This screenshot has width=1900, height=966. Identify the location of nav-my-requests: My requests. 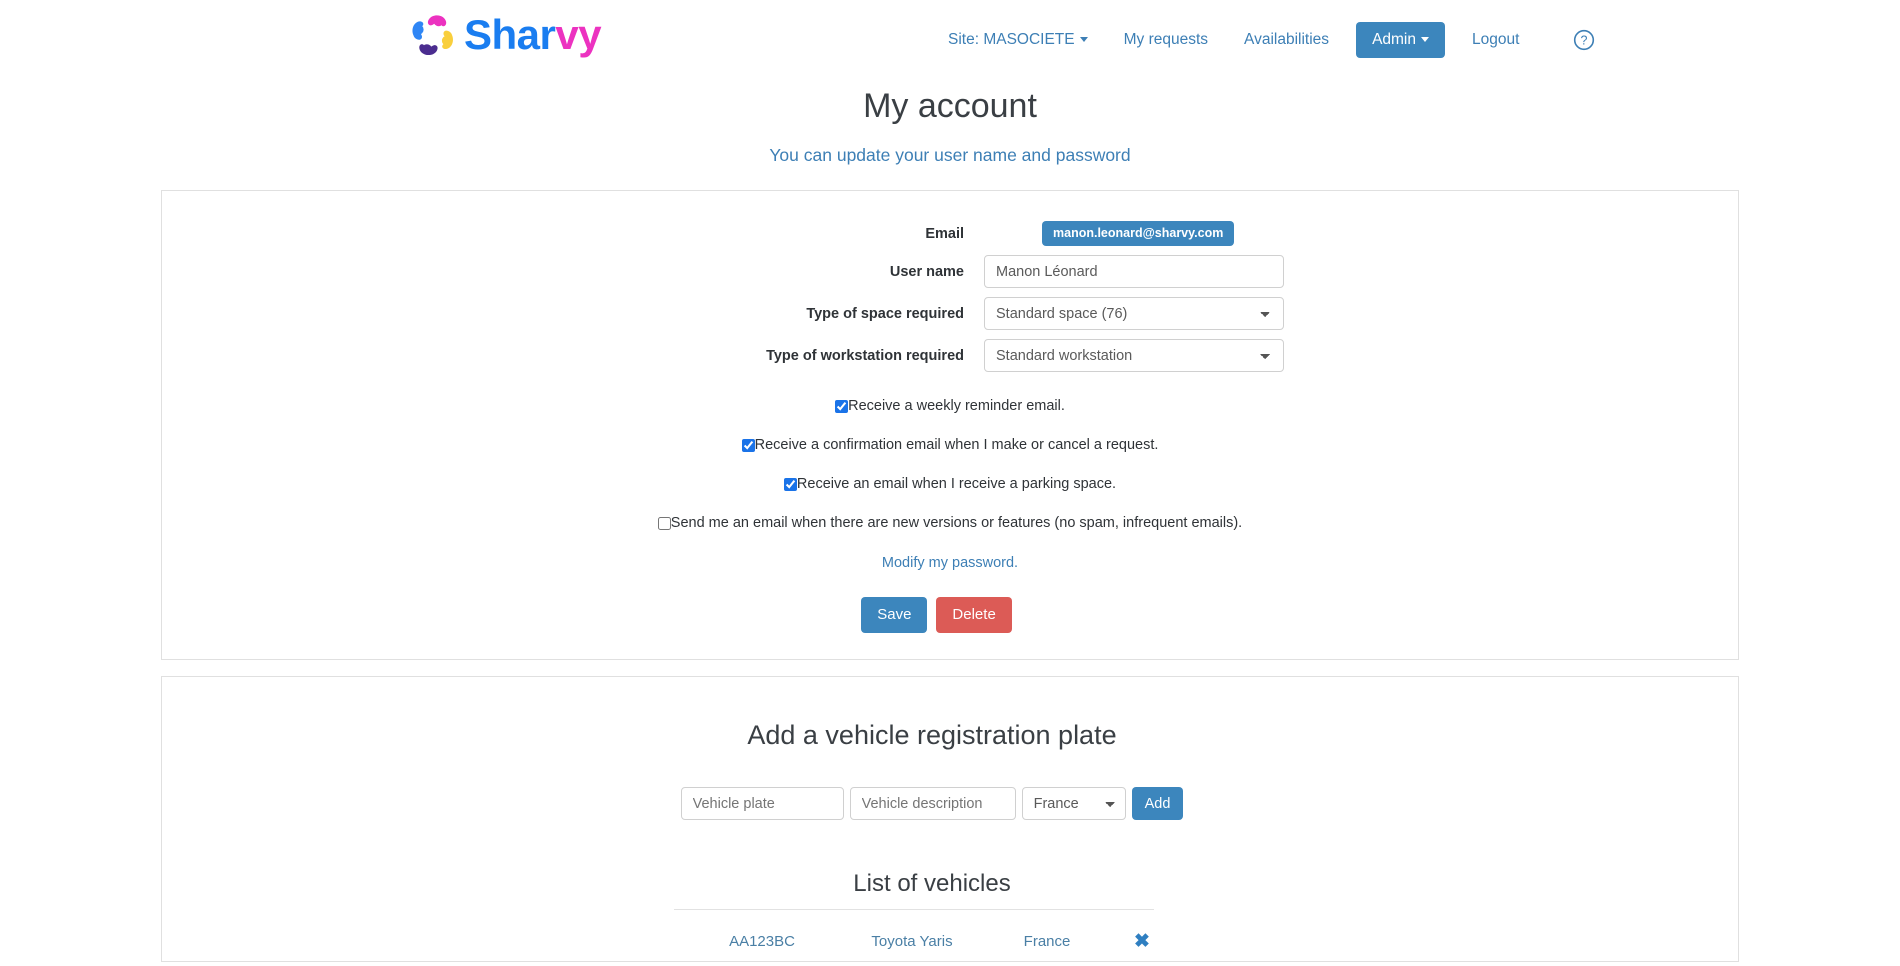
(1166, 40).